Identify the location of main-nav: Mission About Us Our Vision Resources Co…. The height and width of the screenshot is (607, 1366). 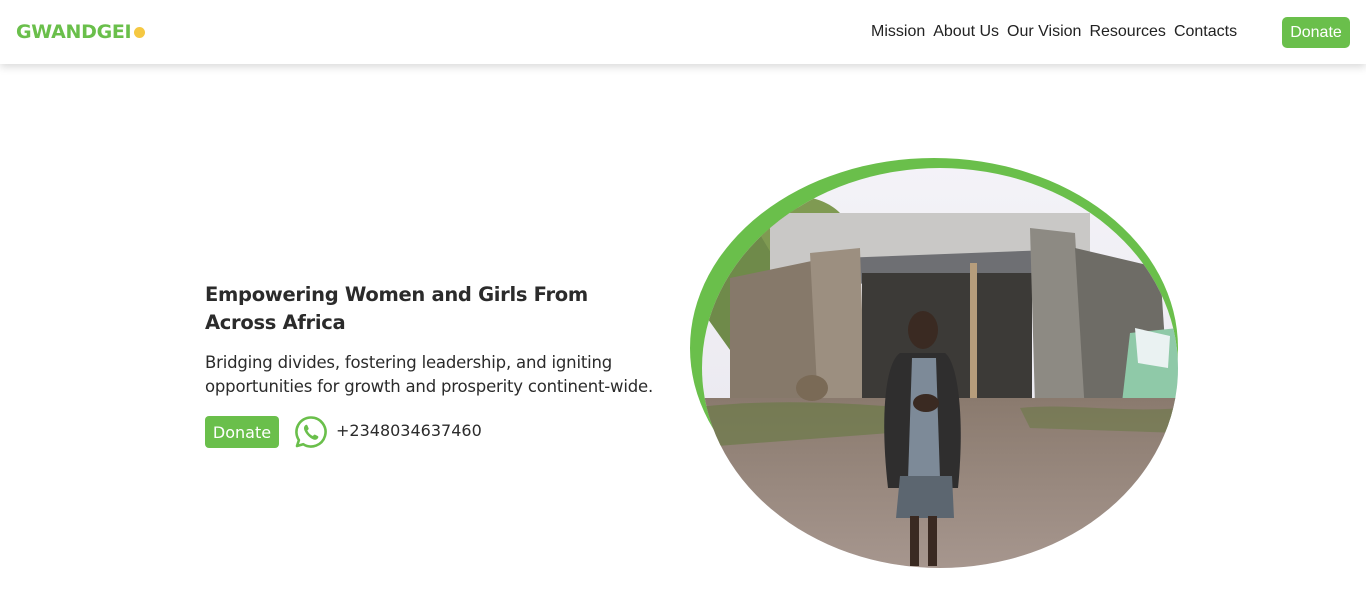
(1054, 32).